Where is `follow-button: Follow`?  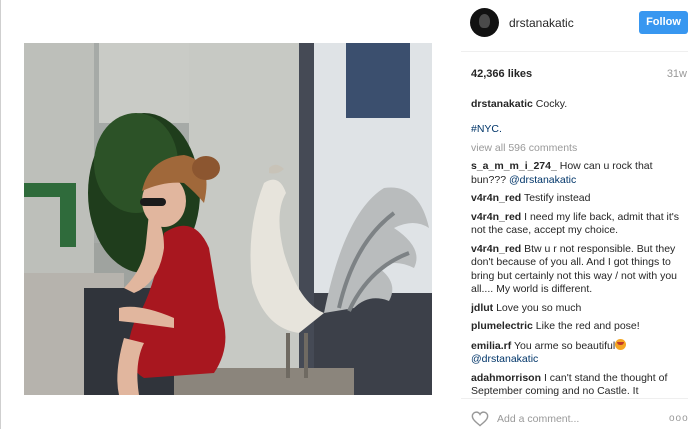
follow-button: Follow is located at coordinates (663, 22).